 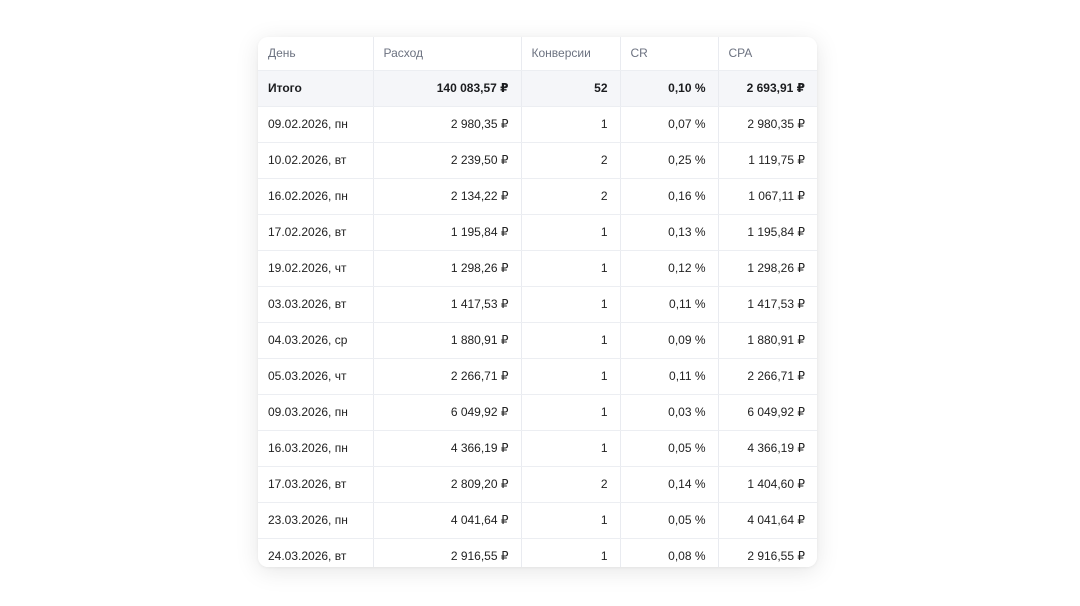 What do you see at coordinates (316, 520) in the screenshot?
I see `cell-day: 23.03.2026, пн` at bounding box center [316, 520].